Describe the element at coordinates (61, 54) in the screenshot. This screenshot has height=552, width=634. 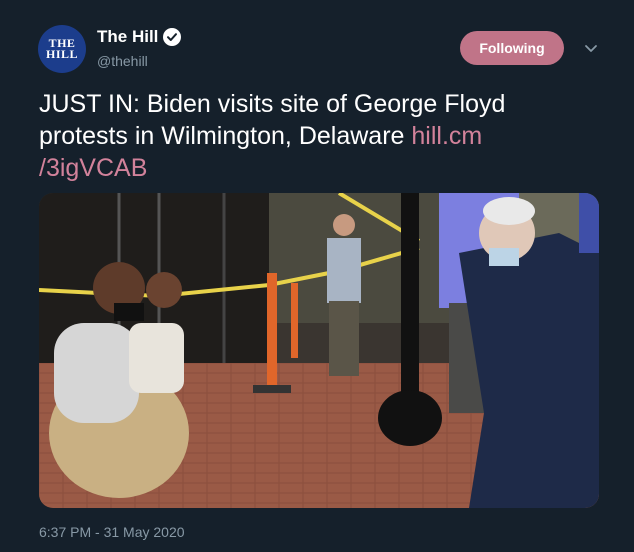
I see `avatar-text-line2: HILL` at that location.